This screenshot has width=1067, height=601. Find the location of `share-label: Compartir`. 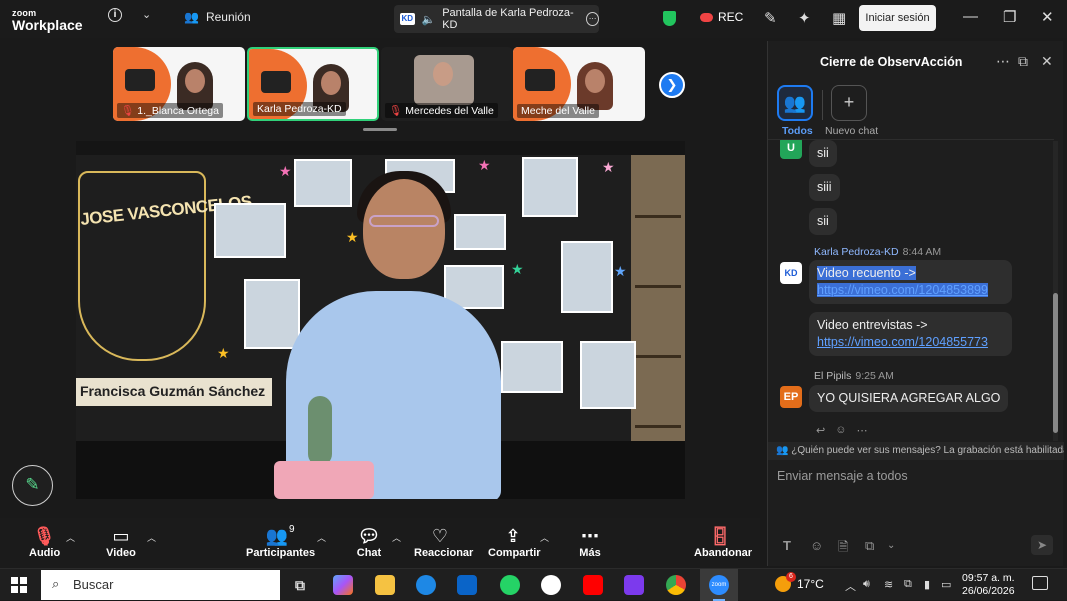

share-label: Compartir is located at coordinates (514, 553).